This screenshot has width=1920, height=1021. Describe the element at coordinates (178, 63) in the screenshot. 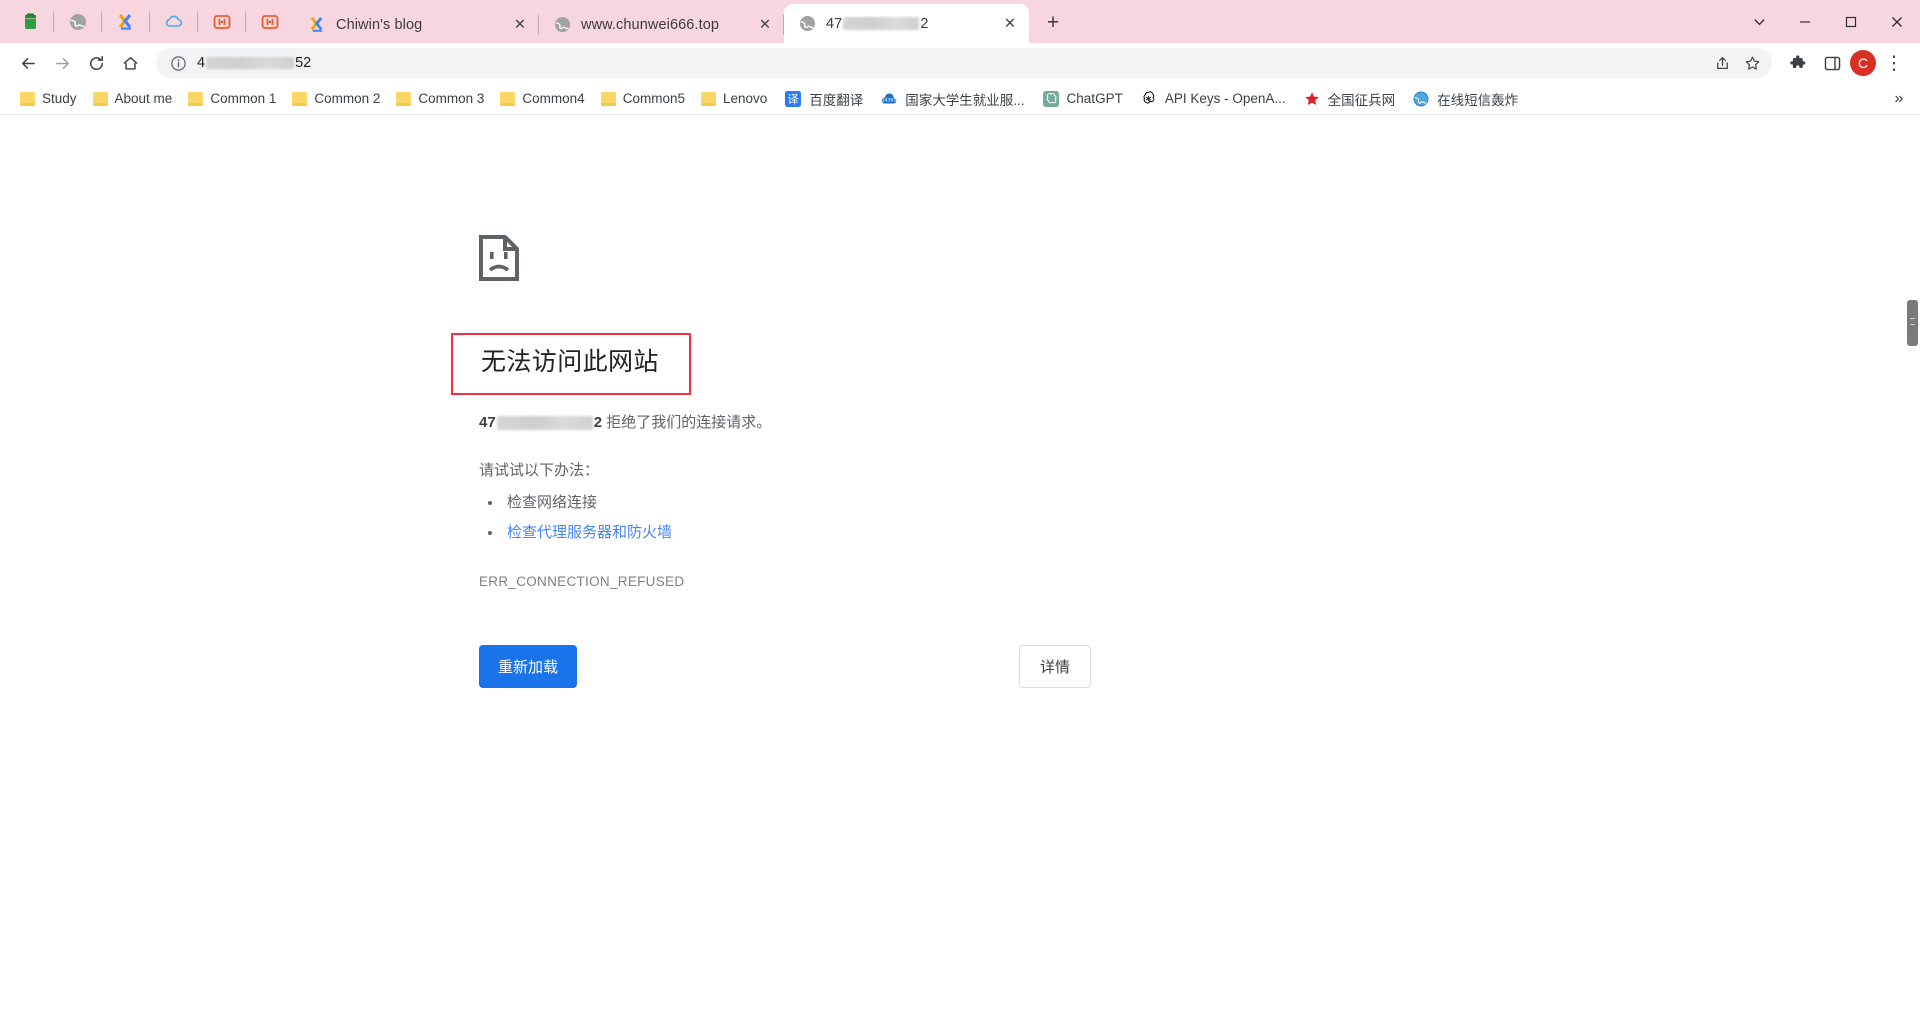

I see `info-circle-icon` at that location.